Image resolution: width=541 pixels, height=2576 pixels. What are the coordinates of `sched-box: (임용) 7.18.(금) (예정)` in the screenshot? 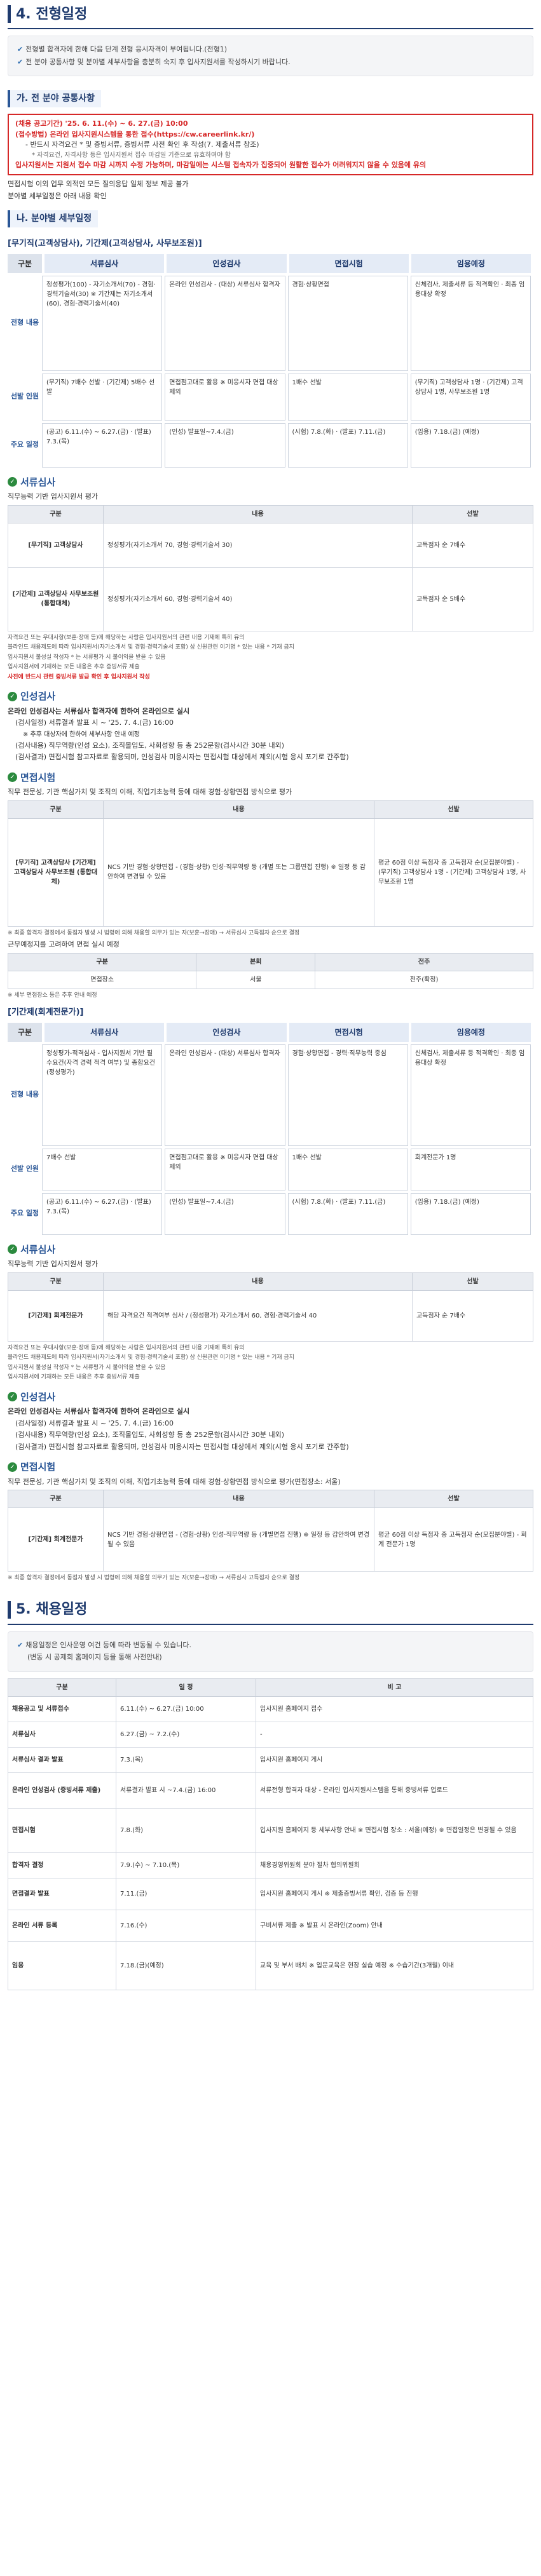 It's located at (470, 445).